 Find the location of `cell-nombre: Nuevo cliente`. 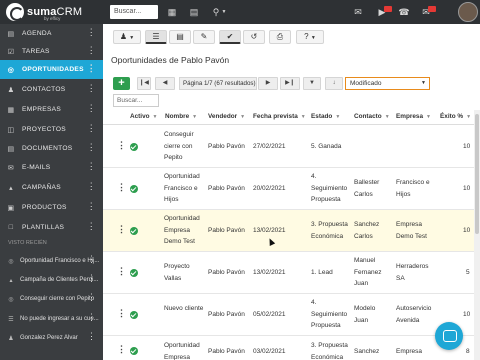

cell-nombre: Nuevo cliente is located at coordinates (184, 309).